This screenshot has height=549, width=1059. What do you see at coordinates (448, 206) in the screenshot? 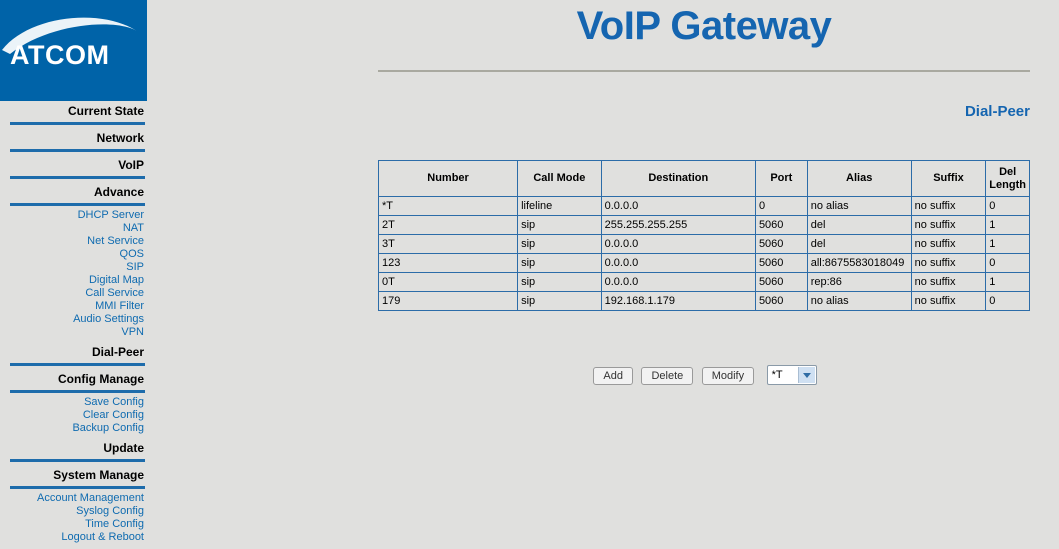
I see `cell-number: *T` at bounding box center [448, 206].